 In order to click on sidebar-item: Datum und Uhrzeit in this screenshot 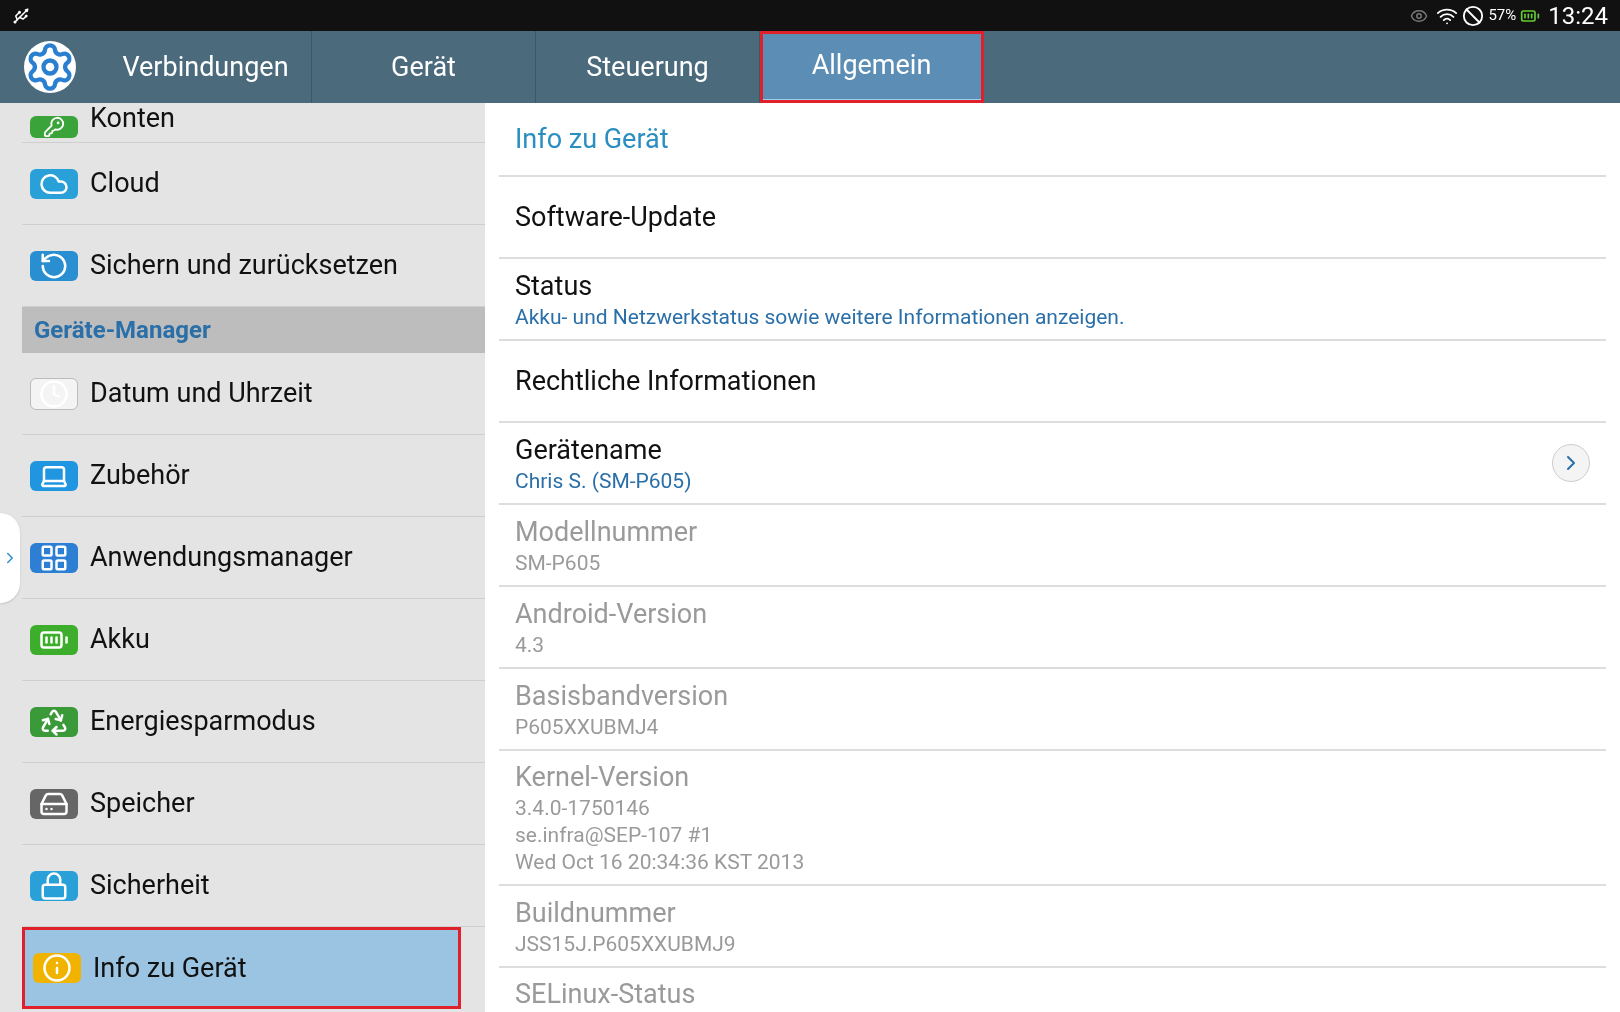, I will do `click(253, 394)`.